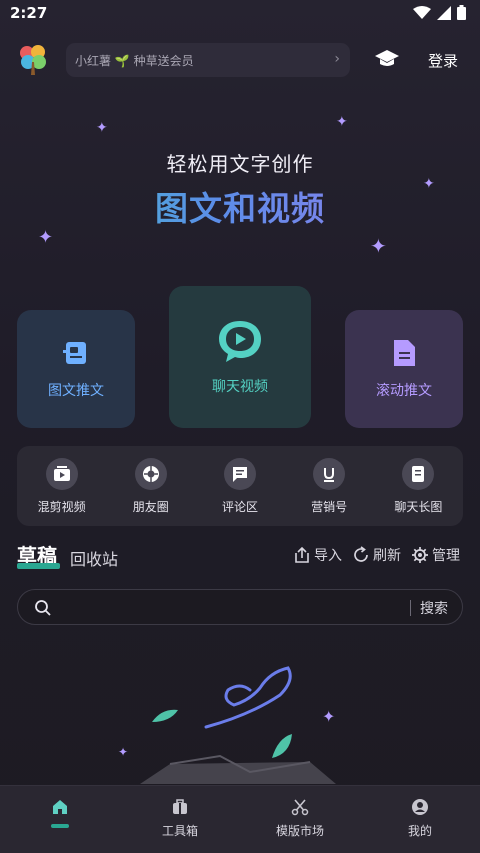  What do you see at coordinates (418, 473) in the screenshot?
I see `long-image-icon` at bounding box center [418, 473].